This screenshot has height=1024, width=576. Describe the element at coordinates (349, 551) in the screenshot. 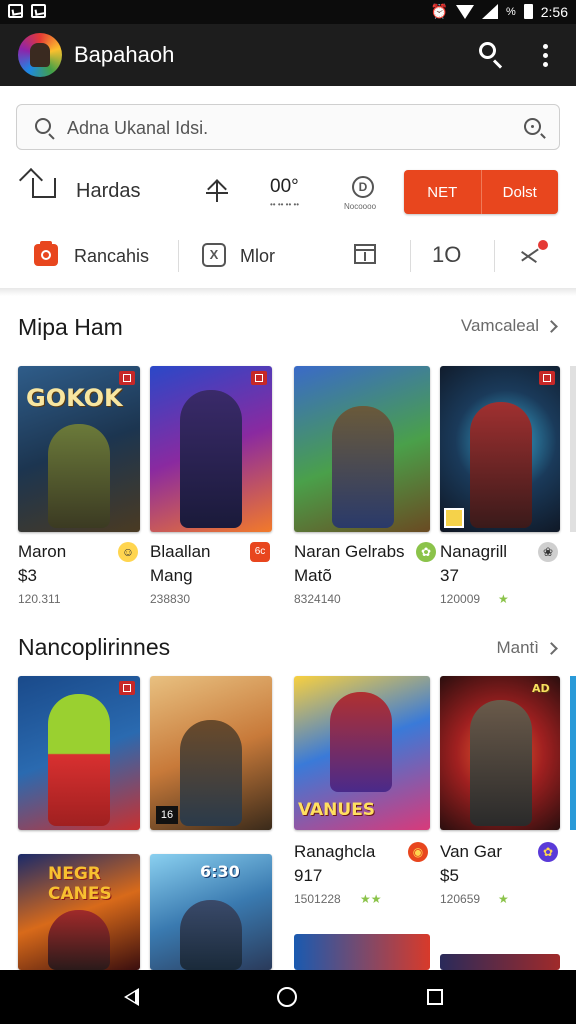

I see `game-title: Naran Gelrabs` at that location.